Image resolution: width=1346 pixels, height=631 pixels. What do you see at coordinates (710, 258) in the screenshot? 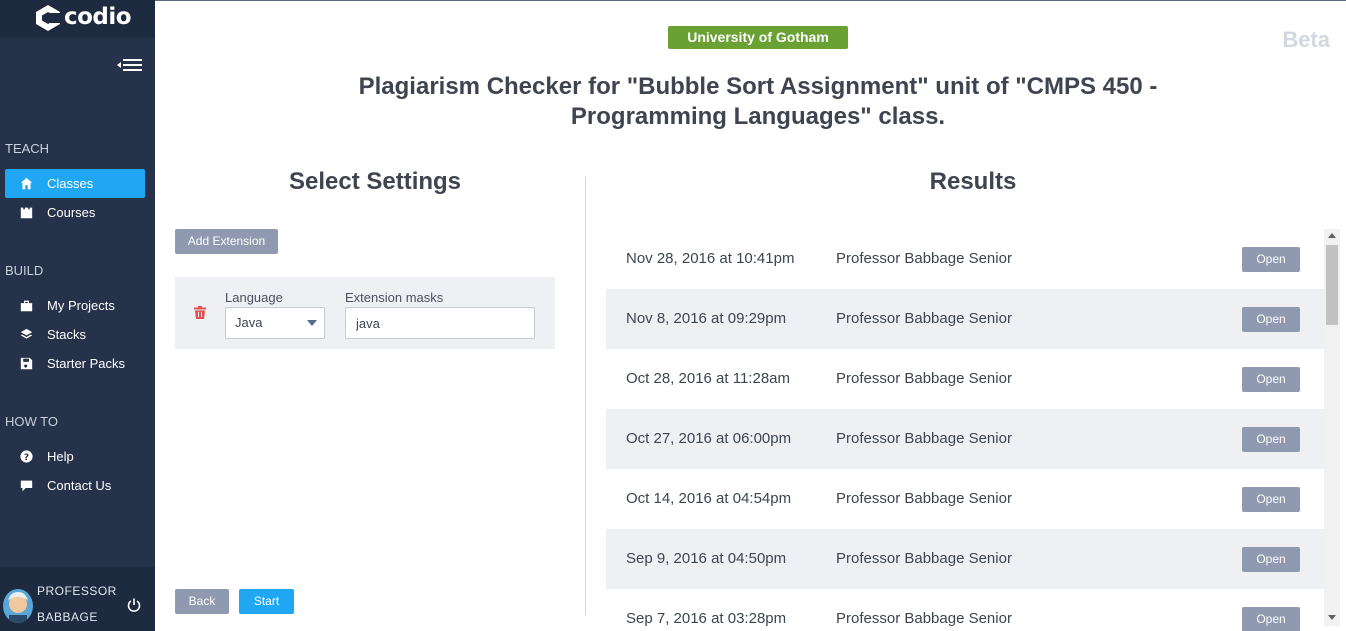
I see `result-date: Nov 28, 2016 at 10:41pm` at bounding box center [710, 258].